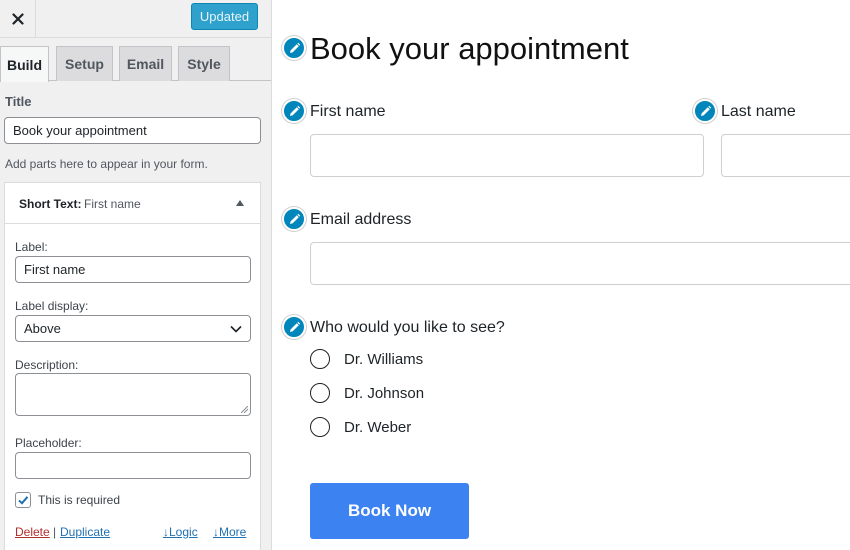  I want to click on close-icon, so click(17, 18).